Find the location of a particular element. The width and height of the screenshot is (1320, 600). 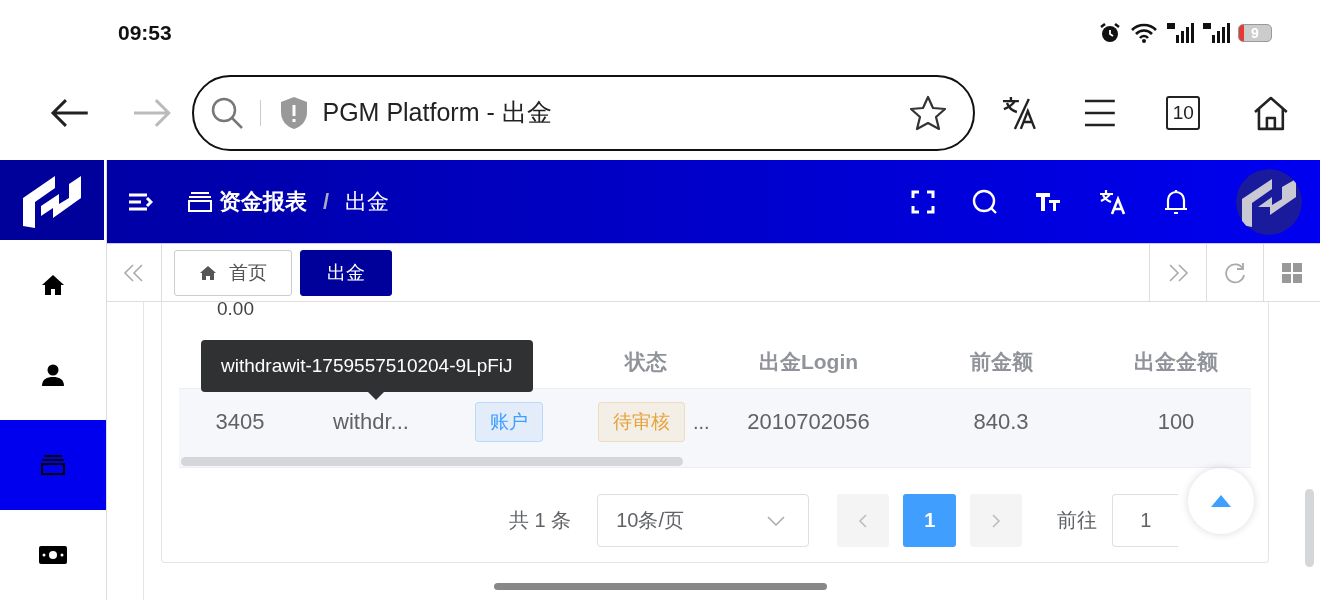

user-icon is located at coordinates (53, 375).